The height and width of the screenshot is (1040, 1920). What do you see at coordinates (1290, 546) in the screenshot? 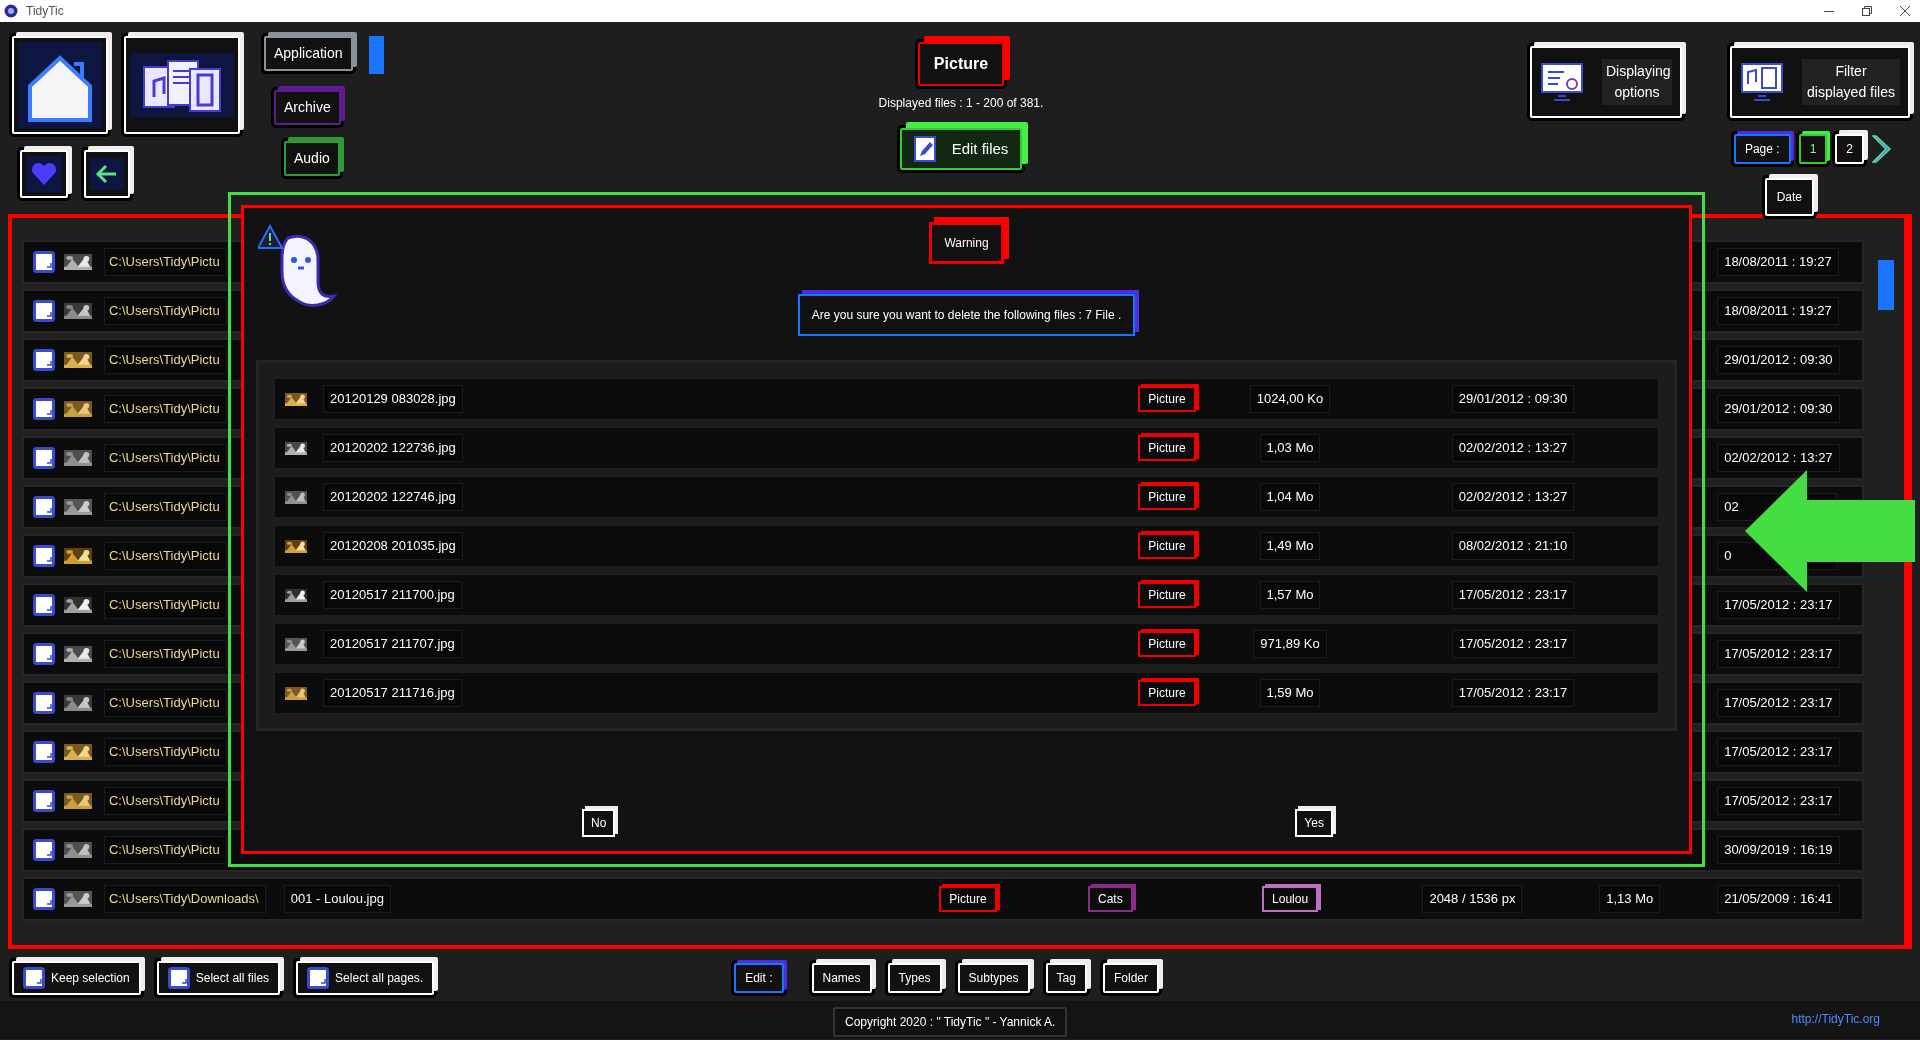
I see `file-size: 1,49 Mo` at bounding box center [1290, 546].